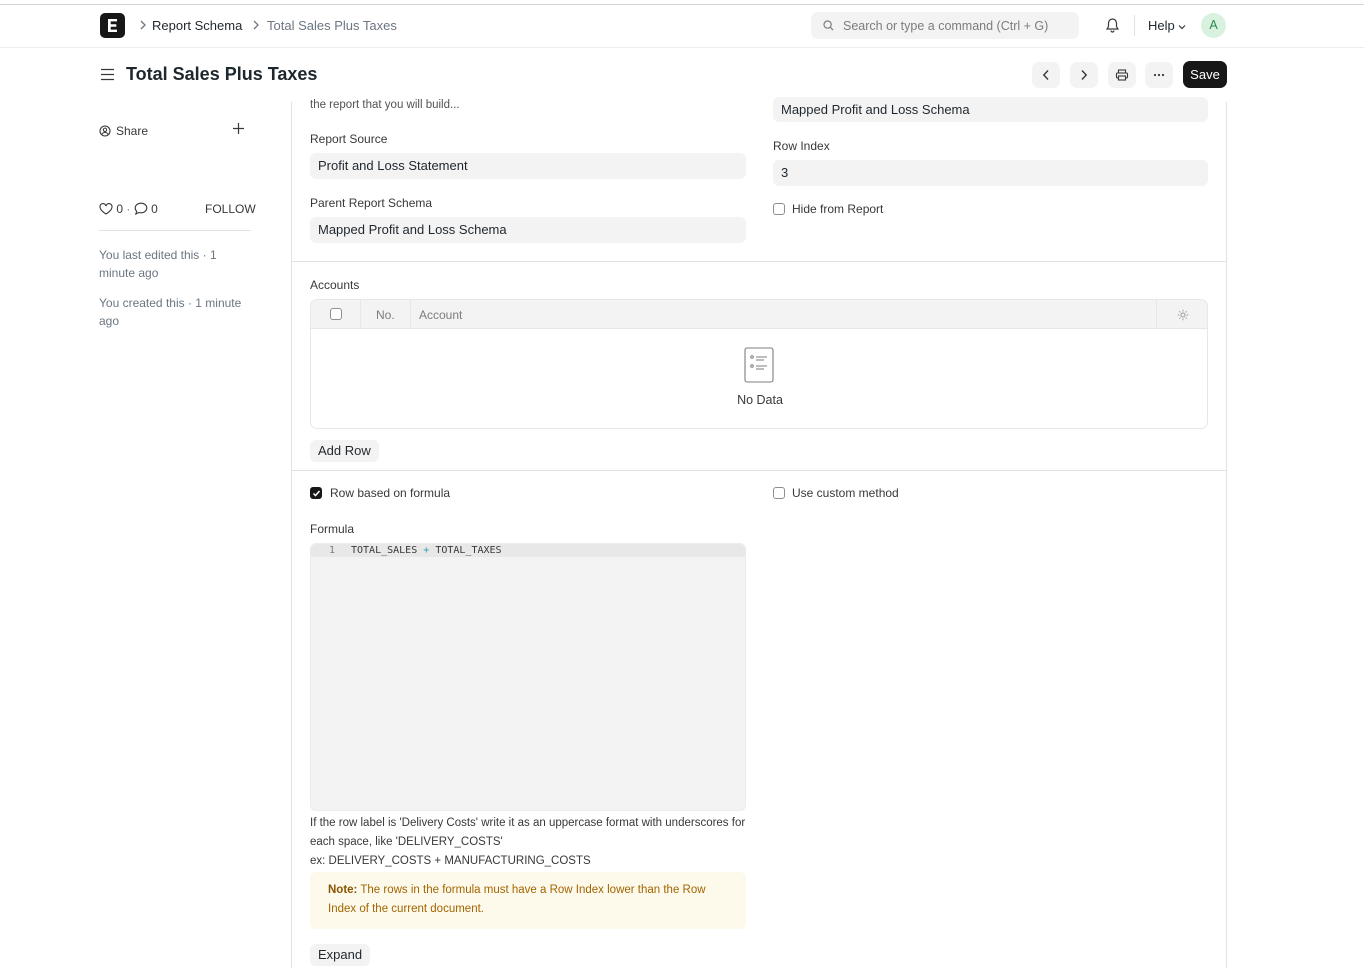 The height and width of the screenshot is (968, 1364). What do you see at coordinates (106, 209) in the screenshot?
I see `heart-icon` at bounding box center [106, 209].